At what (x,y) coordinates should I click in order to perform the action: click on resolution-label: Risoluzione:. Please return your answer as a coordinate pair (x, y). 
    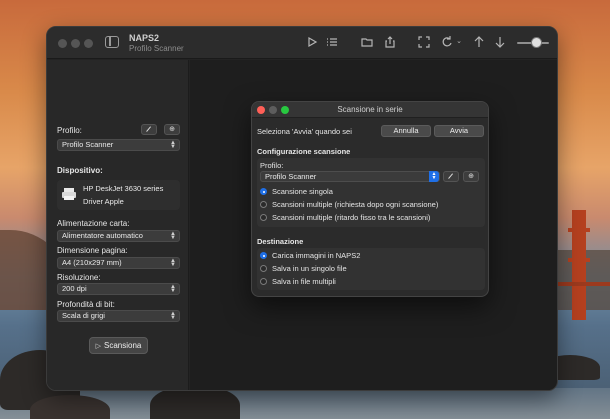
    Looking at the image, I should click on (79, 277).